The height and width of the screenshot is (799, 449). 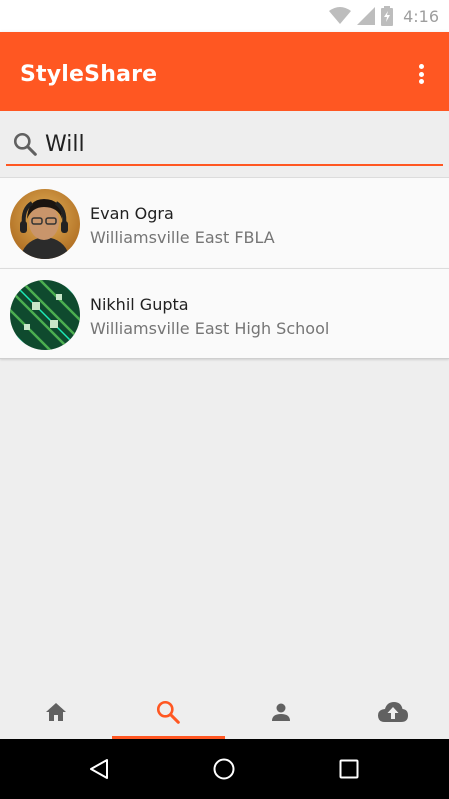 I want to click on status-bar: 4:16, so click(x=224, y=16).